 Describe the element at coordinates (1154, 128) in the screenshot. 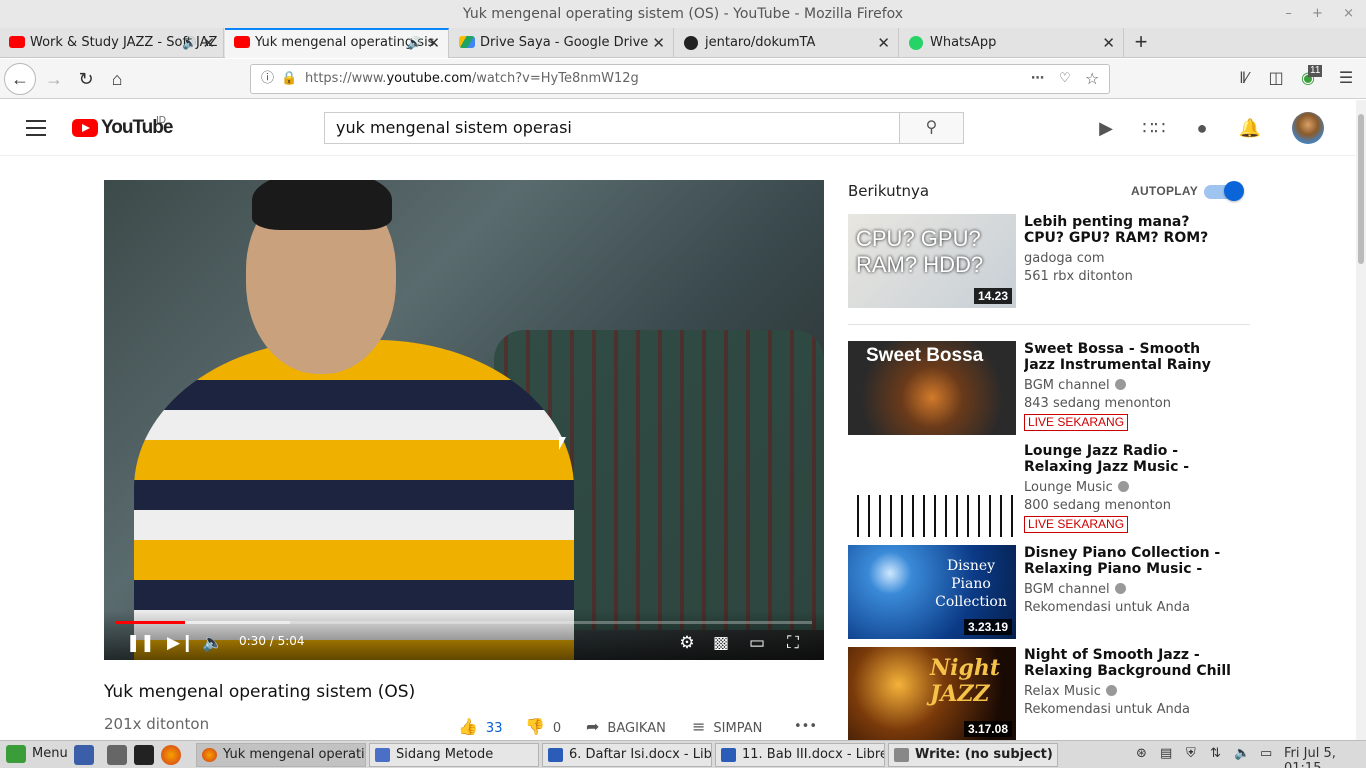

I see `apps-grid-icon: ∷∷` at that location.